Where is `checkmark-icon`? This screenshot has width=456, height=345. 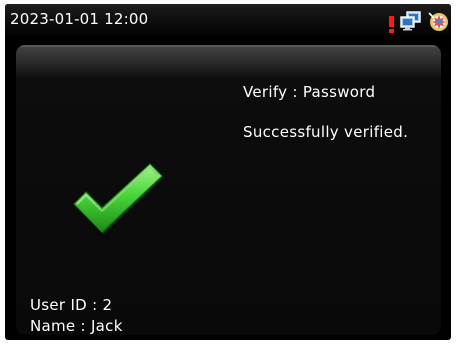
checkmark-icon is located at coordinates (118, 197).